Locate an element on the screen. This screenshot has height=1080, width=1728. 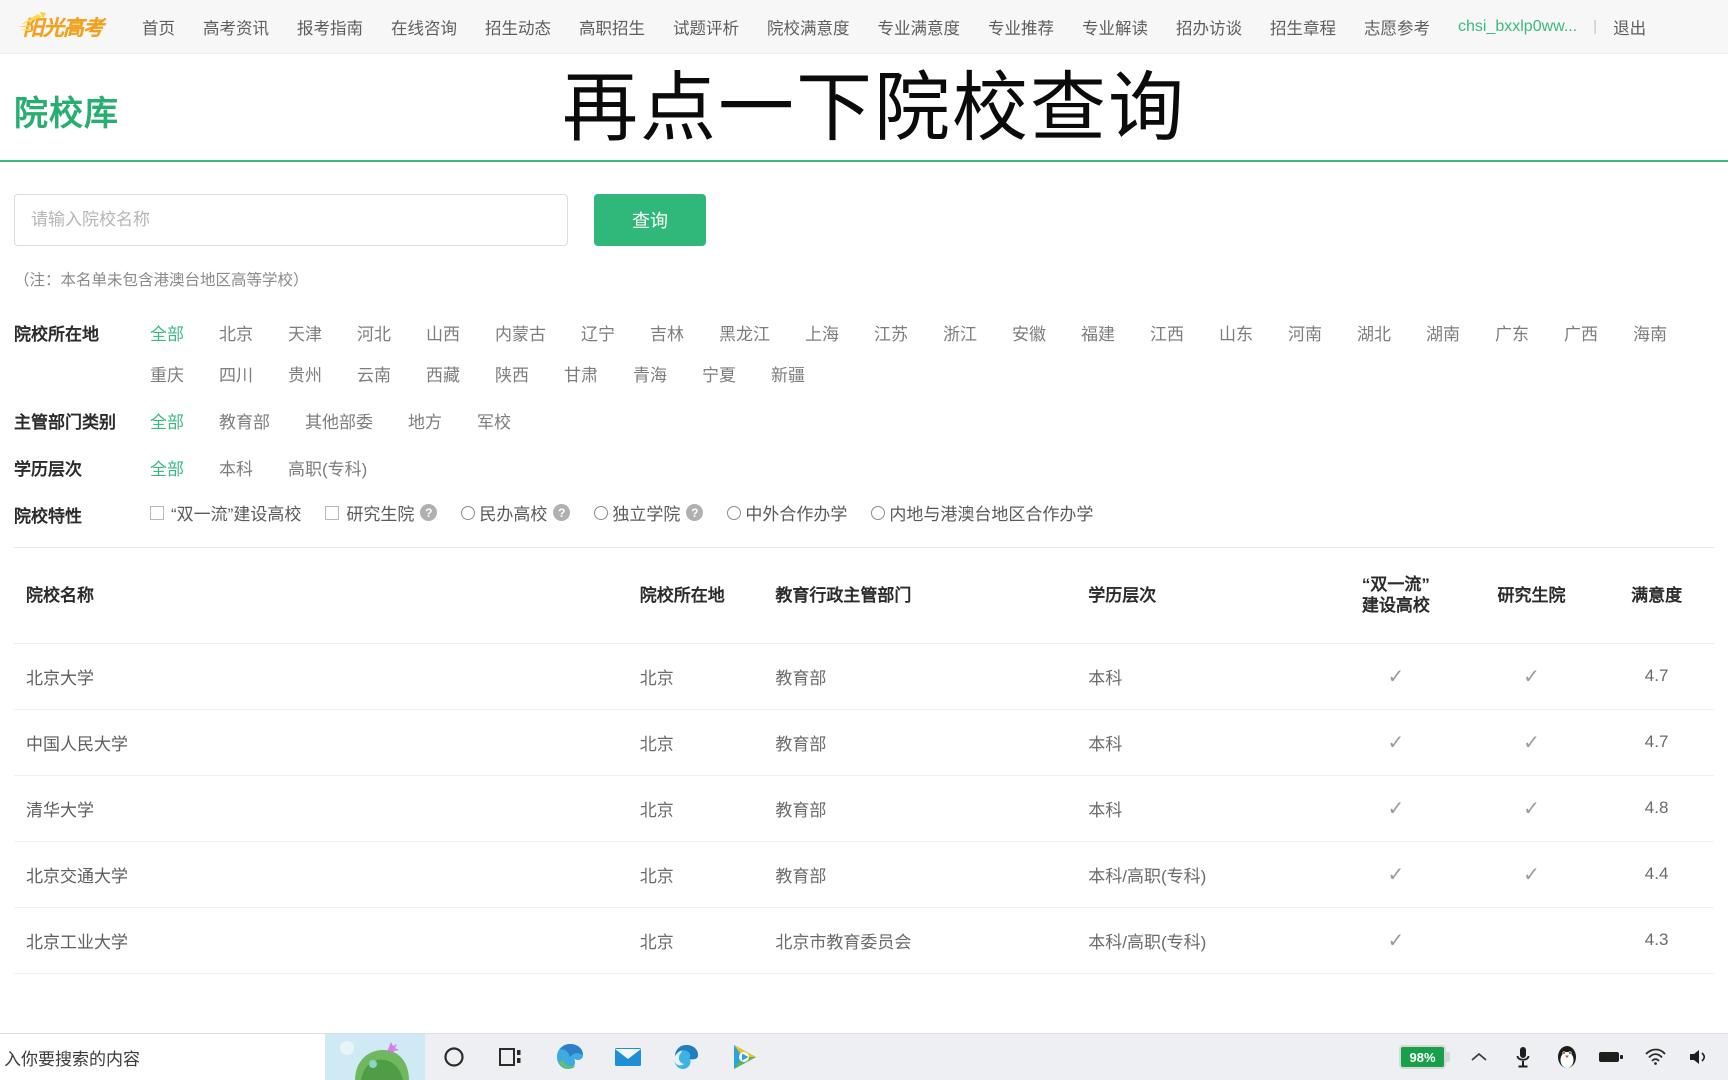
school-name-link: 北京大学 is located at coordinates (60, 678).